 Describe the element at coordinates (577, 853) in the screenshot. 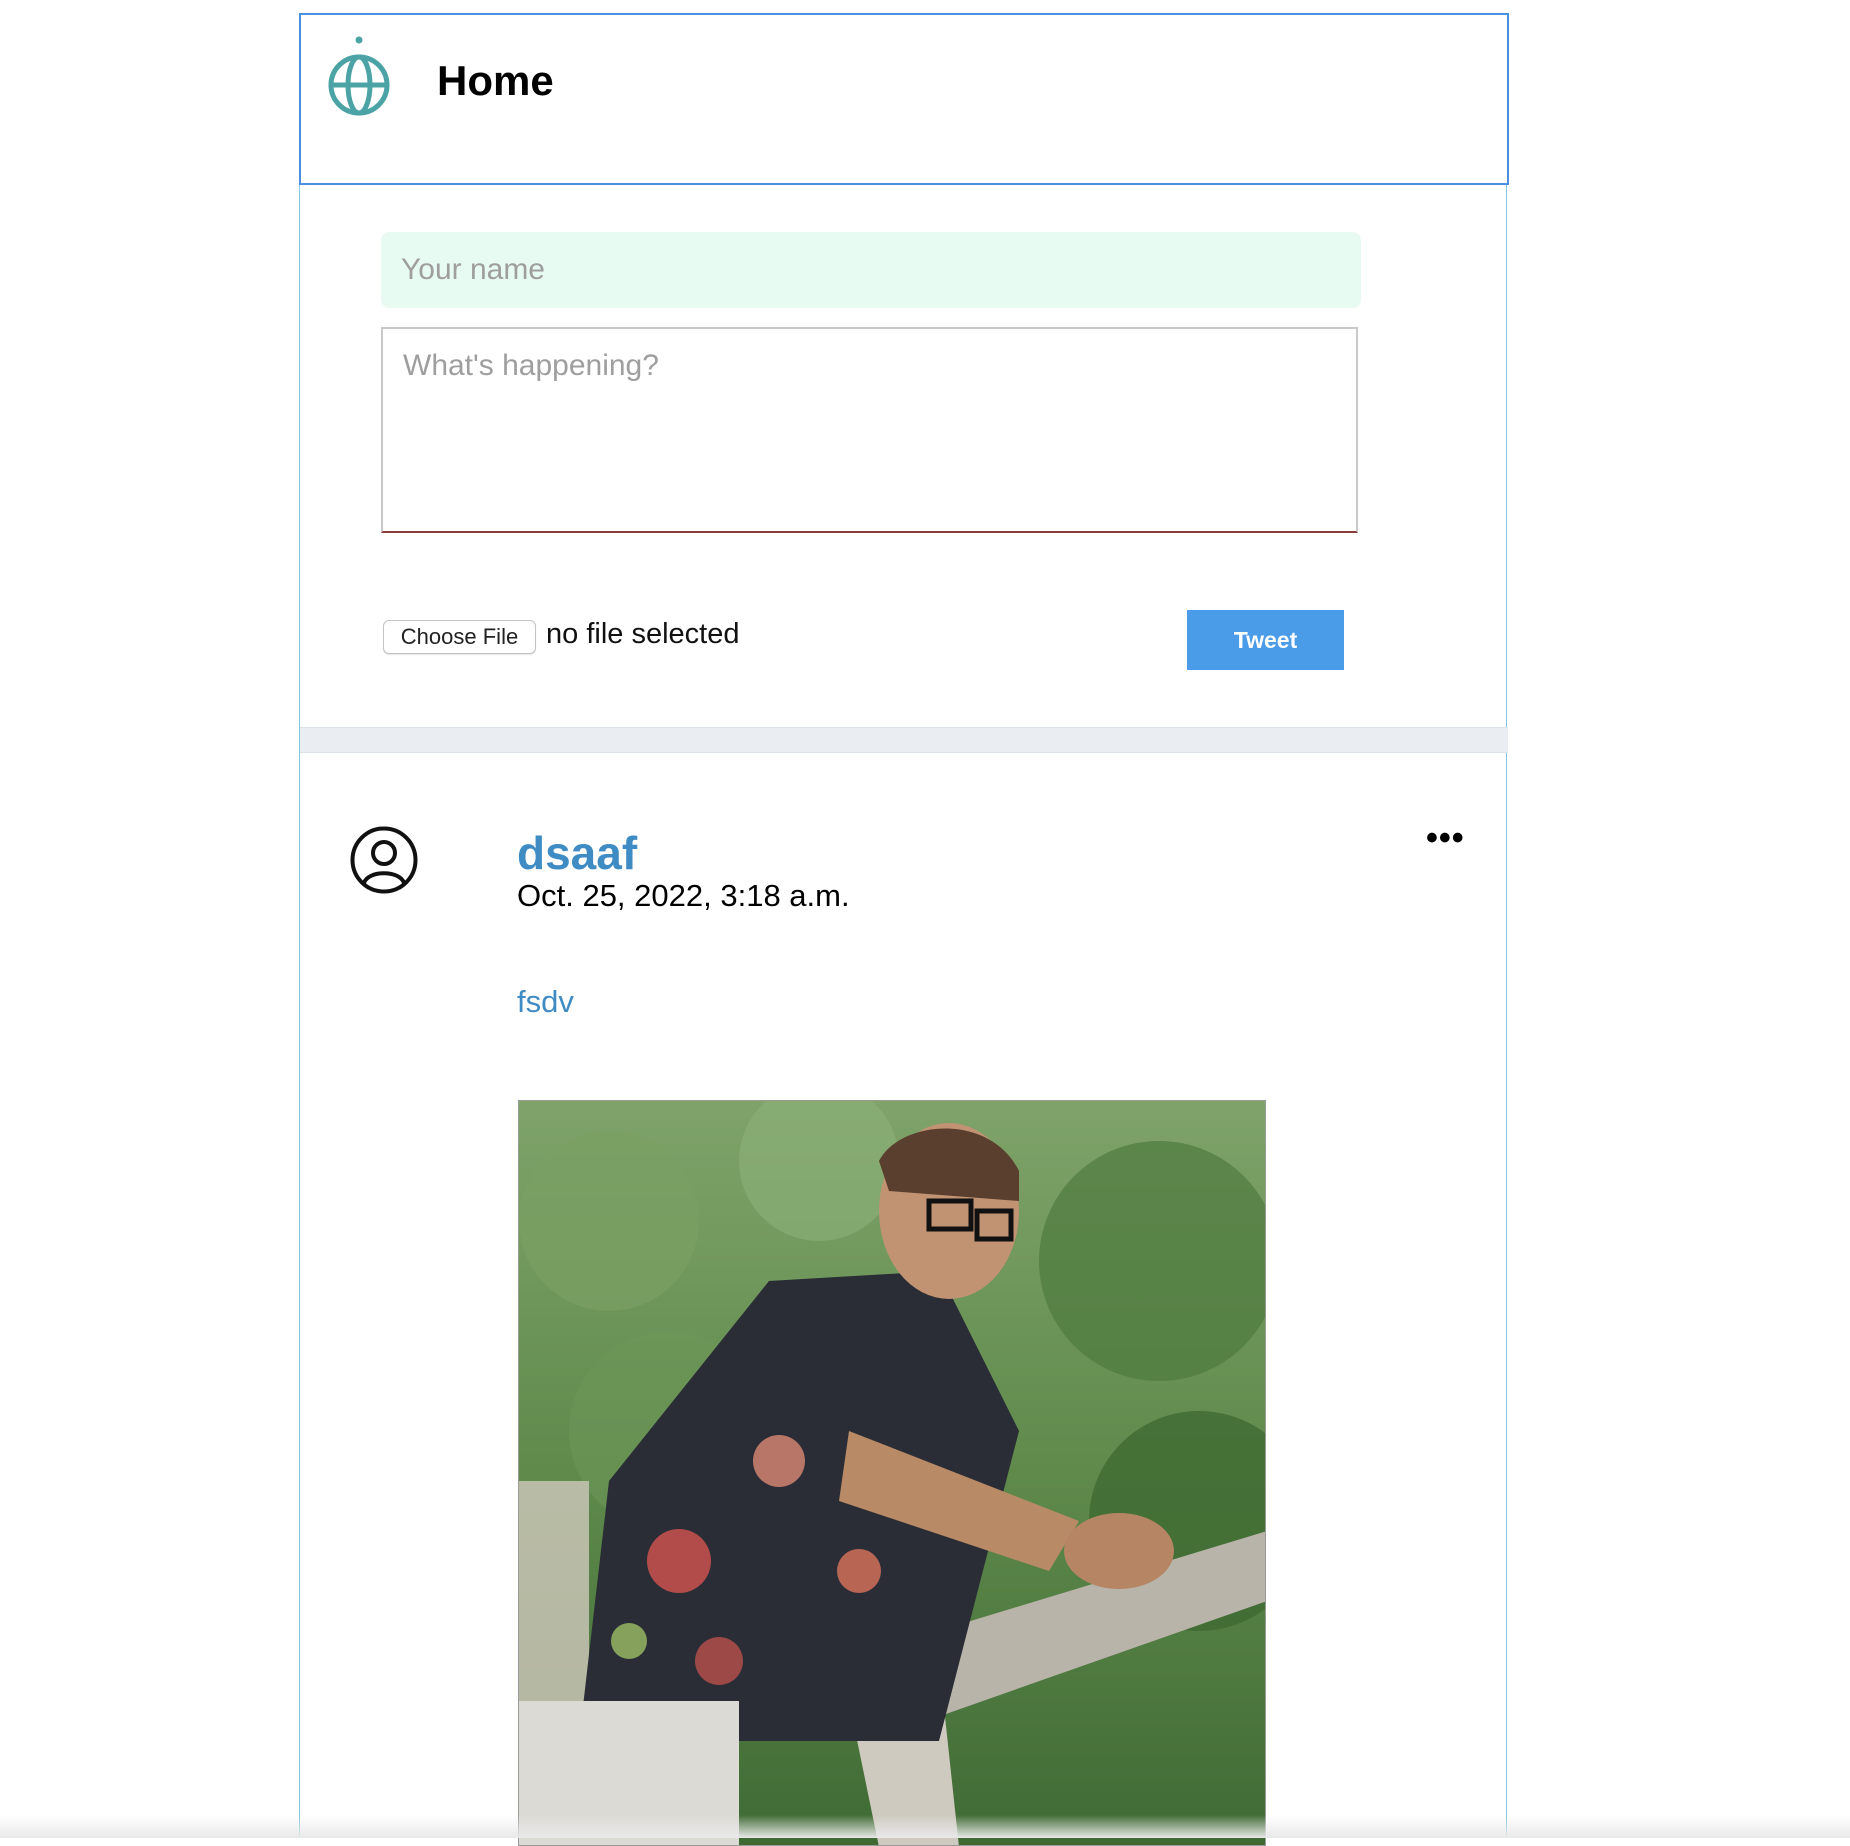

I see `post-username: dsaaf` at that location.